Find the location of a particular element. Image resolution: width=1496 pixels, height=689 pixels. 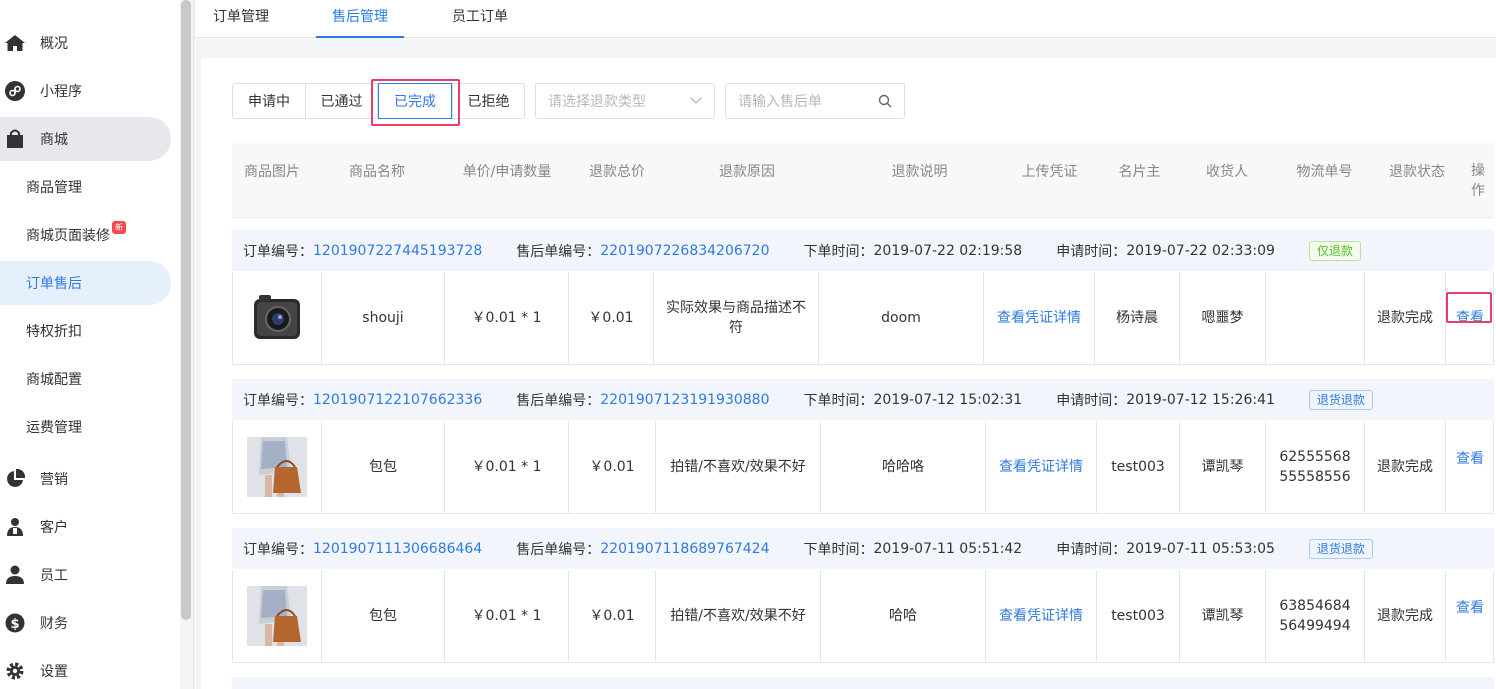

new-badge: 新 is located at coordinates (119, 227).